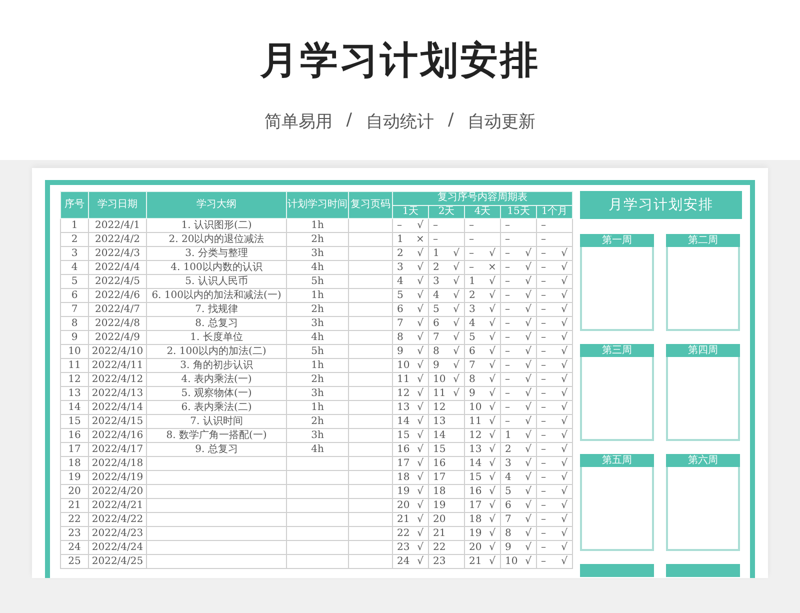 This screenshot has height=613, width=800. Describe the element at coordinates (317, 435) in the screenshot. I see `table-cell: 3h` at that location.